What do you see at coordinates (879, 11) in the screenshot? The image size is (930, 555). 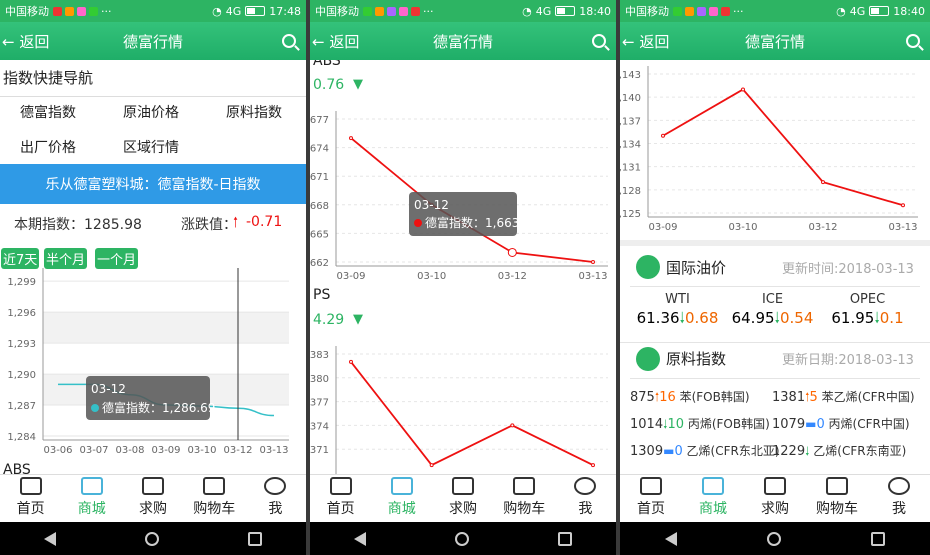 I see `battery-icon` at bounding box center [879, 11].